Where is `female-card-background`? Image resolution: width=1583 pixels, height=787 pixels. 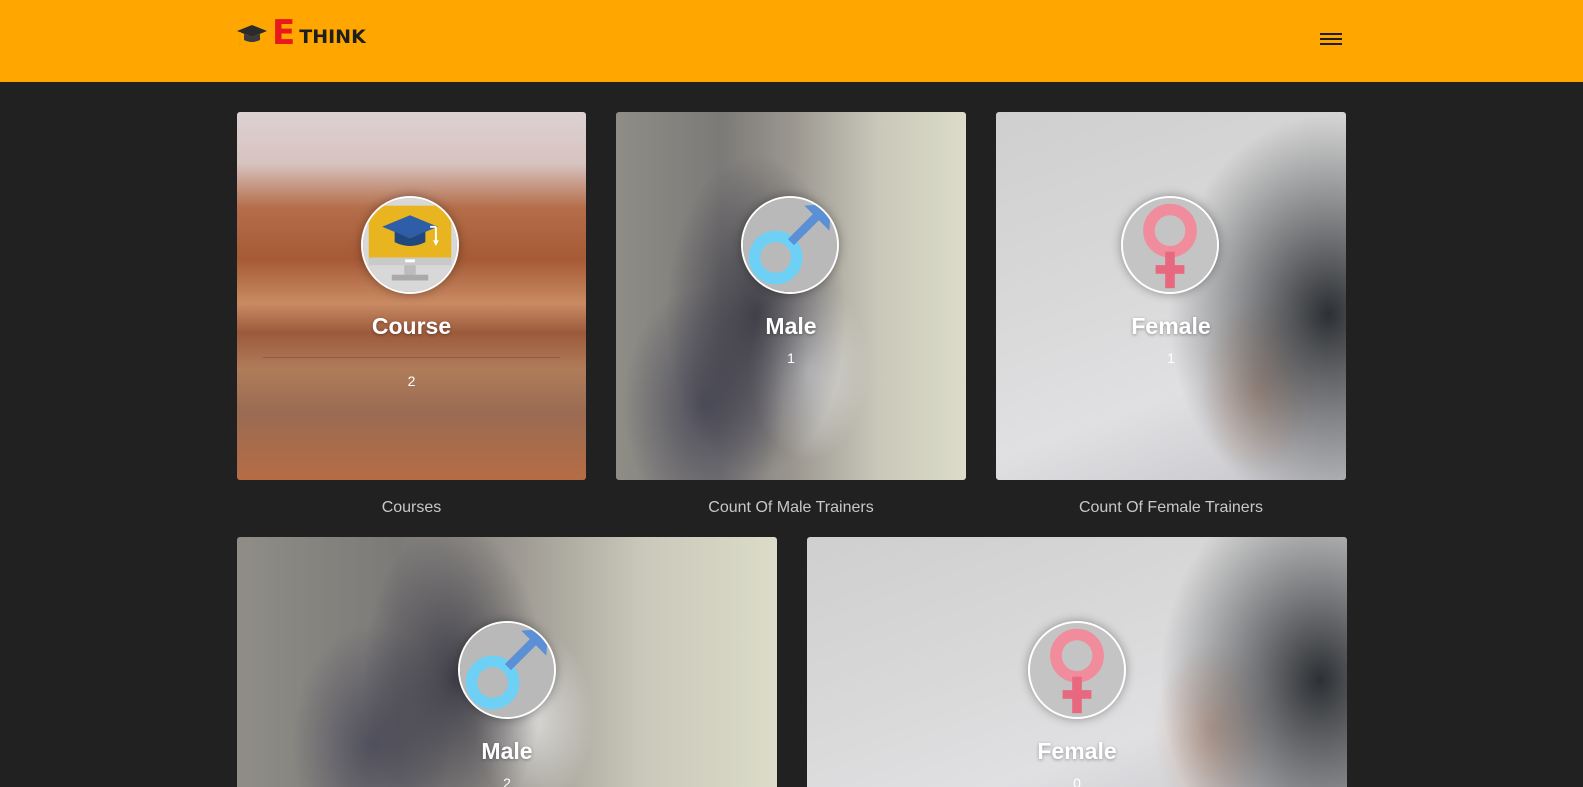
female-card-background is located at coordinates (1171, 296).